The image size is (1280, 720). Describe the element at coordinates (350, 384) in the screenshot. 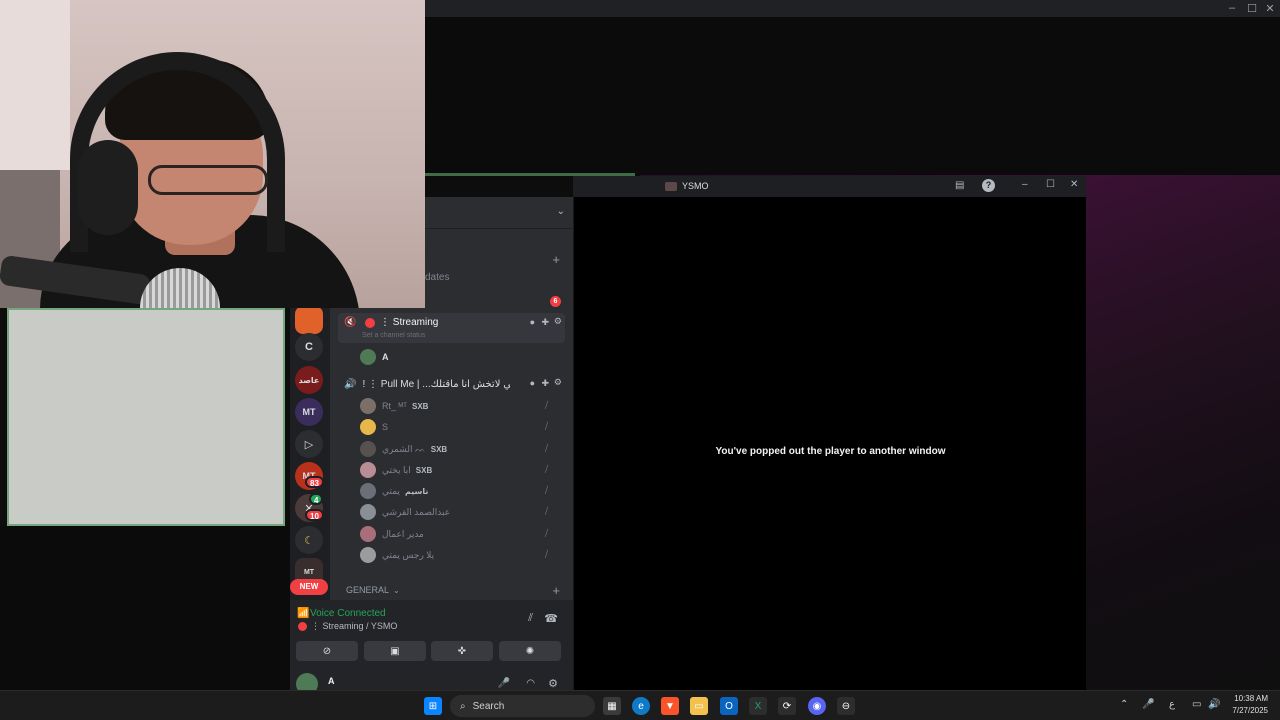

I see `speaker-icon: 🔊` at that location.